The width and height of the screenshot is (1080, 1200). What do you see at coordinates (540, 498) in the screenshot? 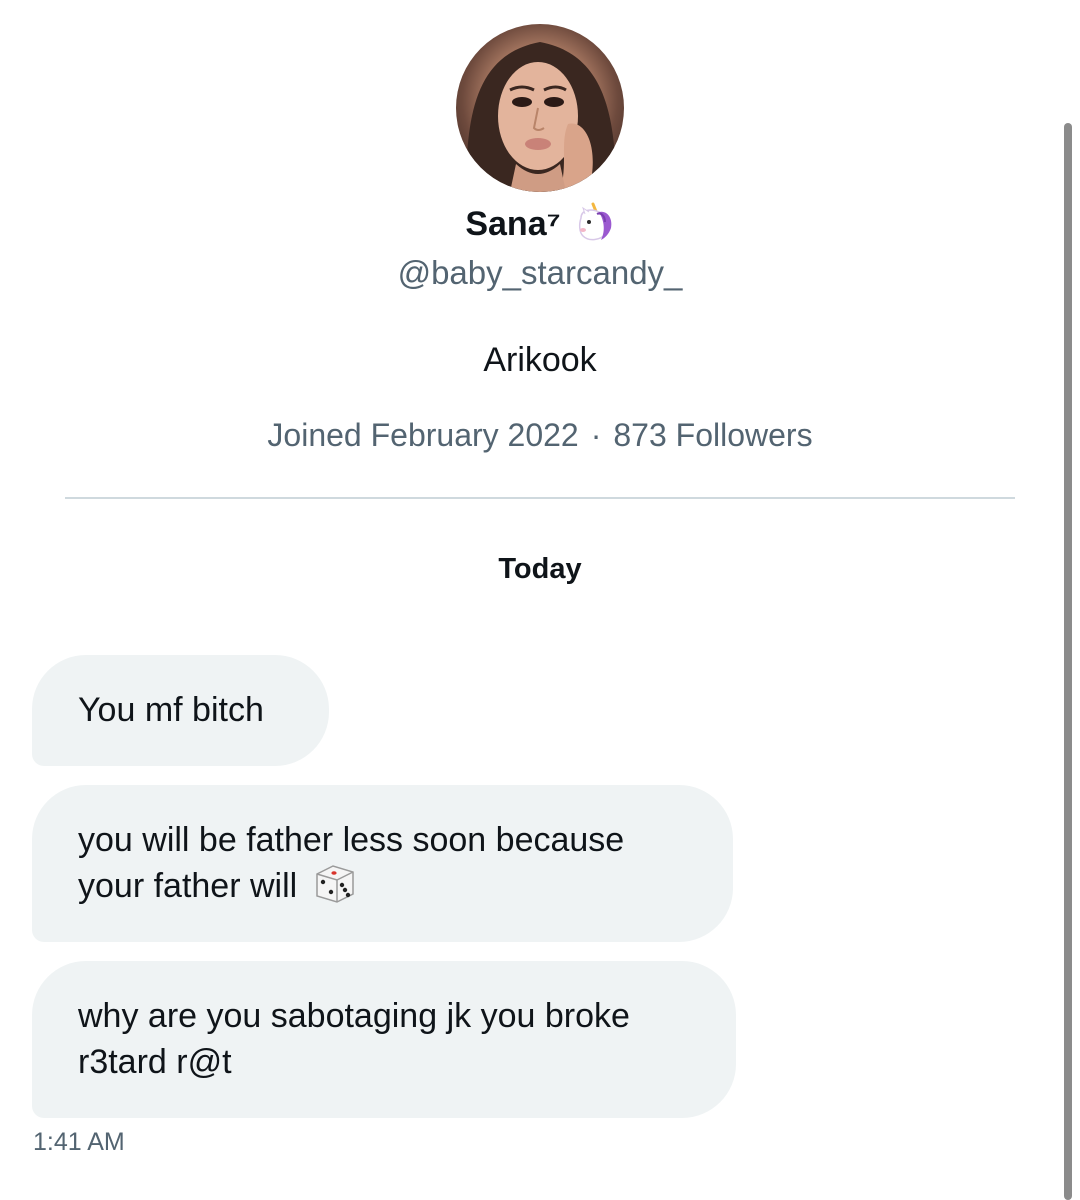
I see `profile-divider` at bounding box center [540, 498].